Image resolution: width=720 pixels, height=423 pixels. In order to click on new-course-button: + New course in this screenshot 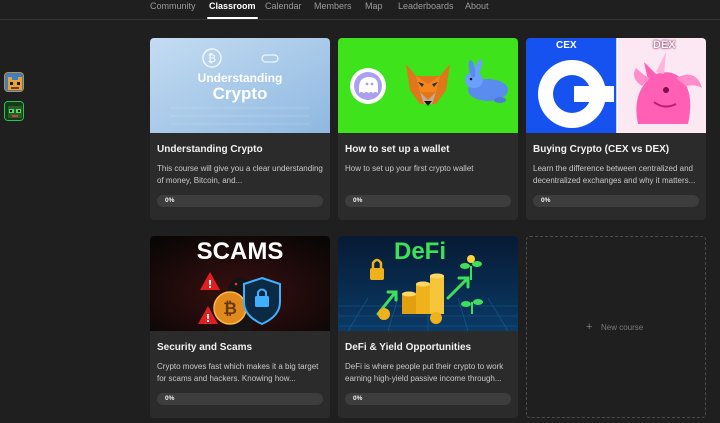, I will do `click(616, 327)`.